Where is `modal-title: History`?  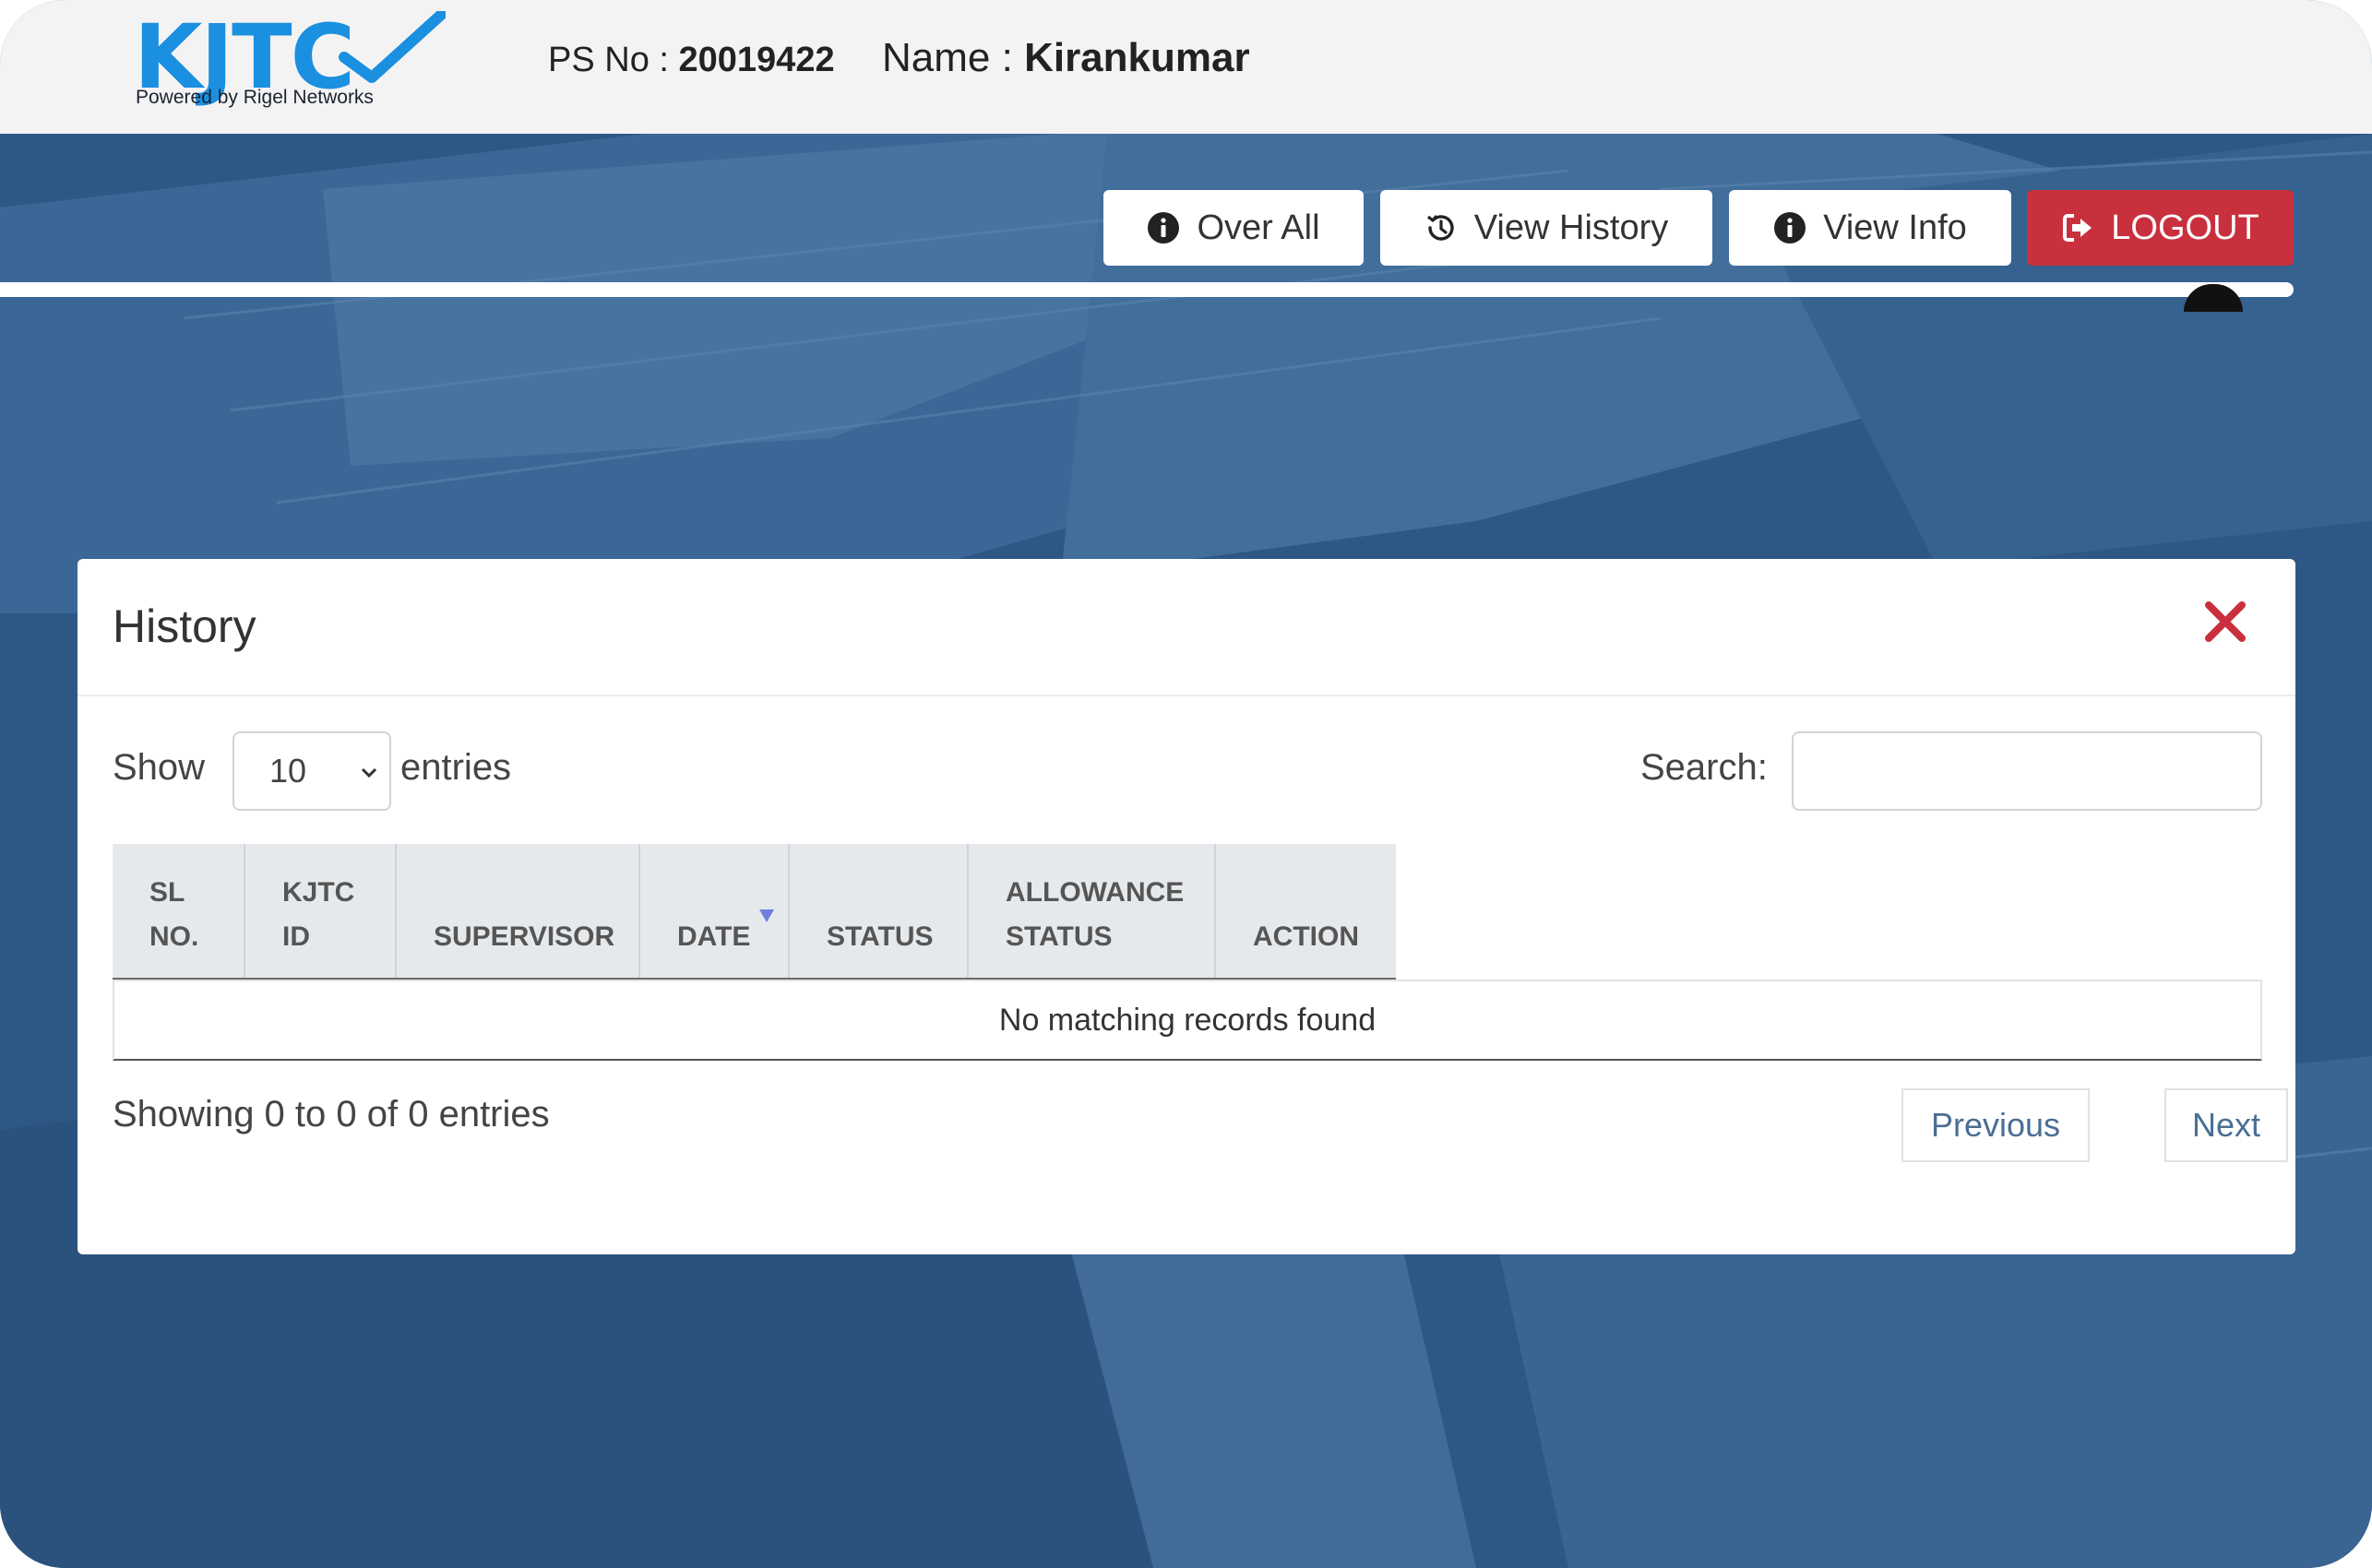 modal-title: History is located at coordinates (184, 626).